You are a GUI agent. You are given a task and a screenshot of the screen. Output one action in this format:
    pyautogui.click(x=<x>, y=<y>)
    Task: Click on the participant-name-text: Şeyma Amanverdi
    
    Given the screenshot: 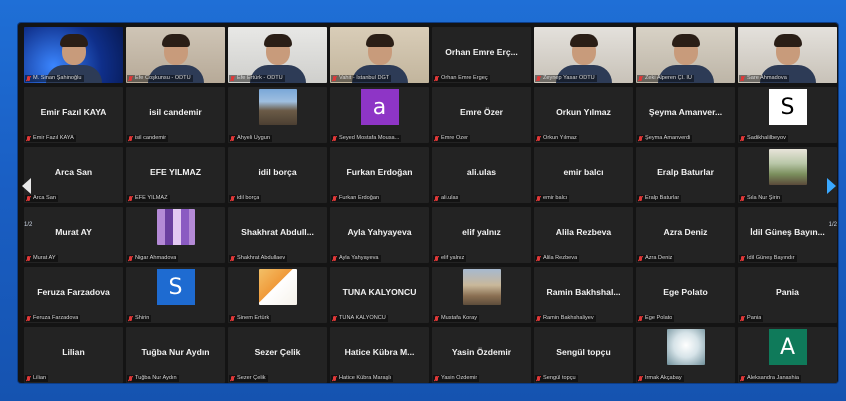 What is the action you would take?
    pyautogui.click(x=668, y=138)
    